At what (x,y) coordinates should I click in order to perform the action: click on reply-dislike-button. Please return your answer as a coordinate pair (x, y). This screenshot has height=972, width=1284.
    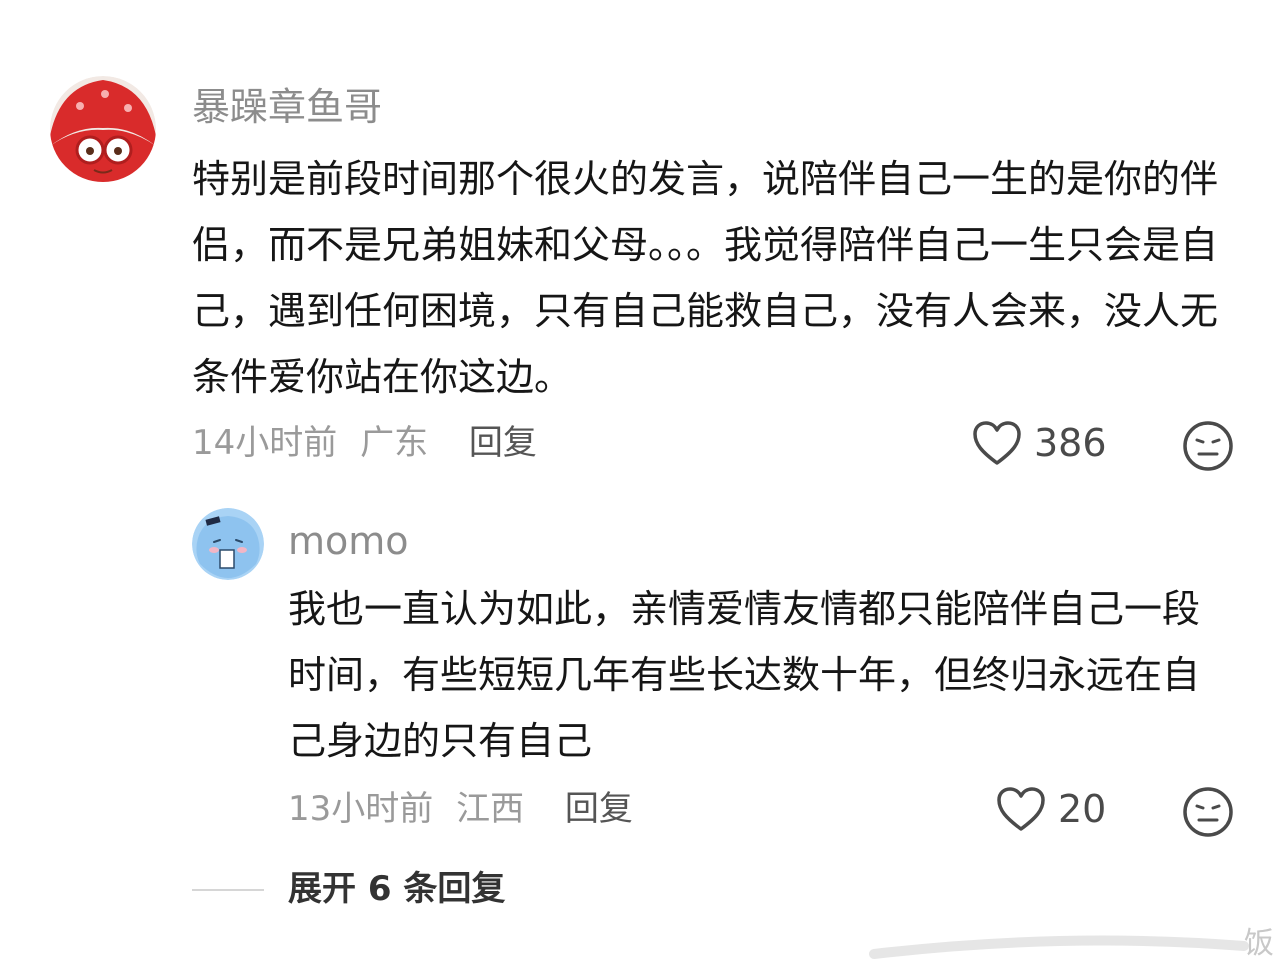
    Looking at the image, I should click on (1208, 814).